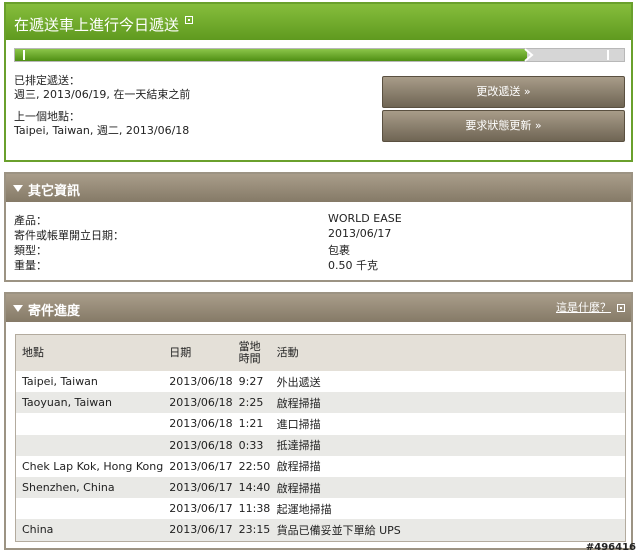  I want to click on detail-value-type: 包裹, so click(339, 250).